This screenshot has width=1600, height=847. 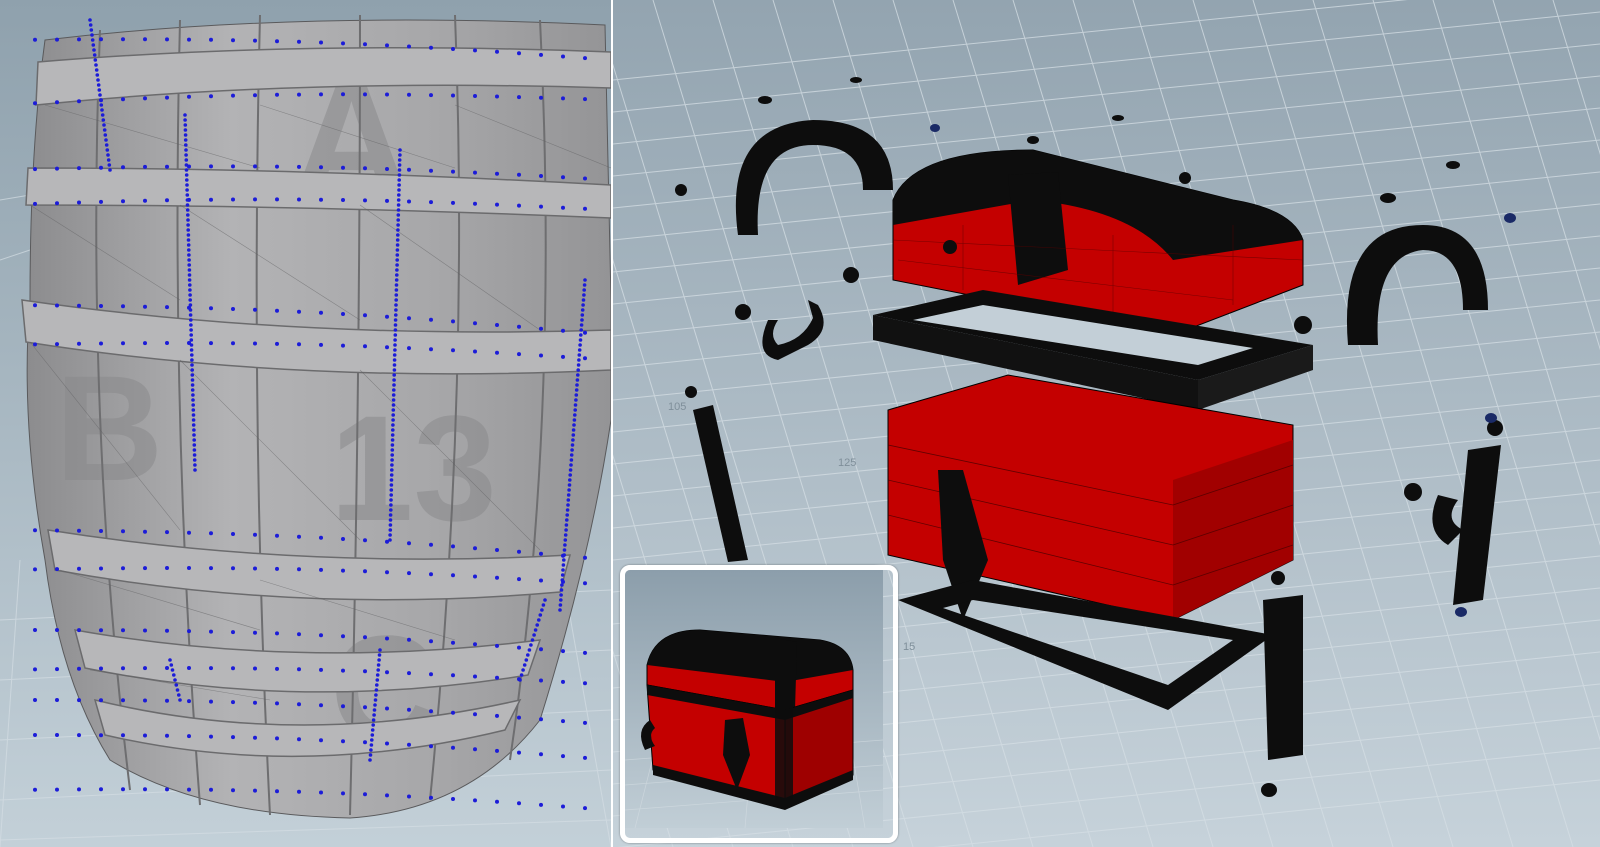 What do you see at coordinates (109, 428) in the screenshot?
I see `decal-b: B` at bounding box center [109, 428].